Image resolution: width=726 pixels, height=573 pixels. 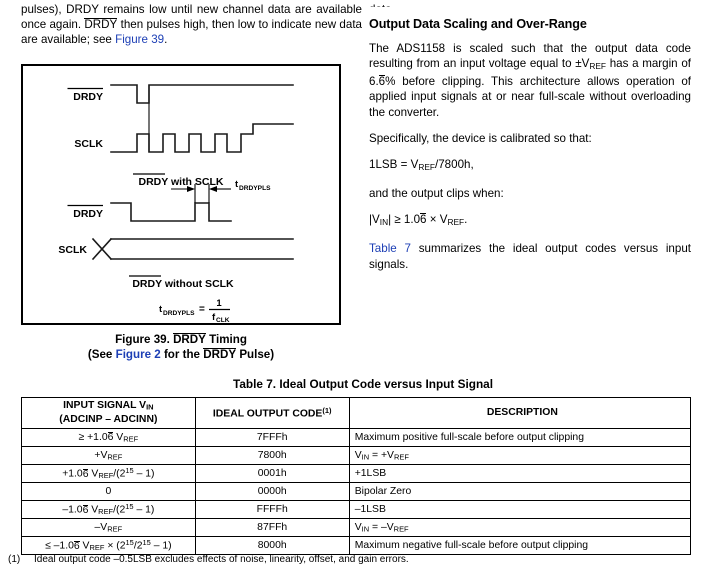 I want to click on drdy-overline-caption-2: DRDY, so click(x=220, y=354).